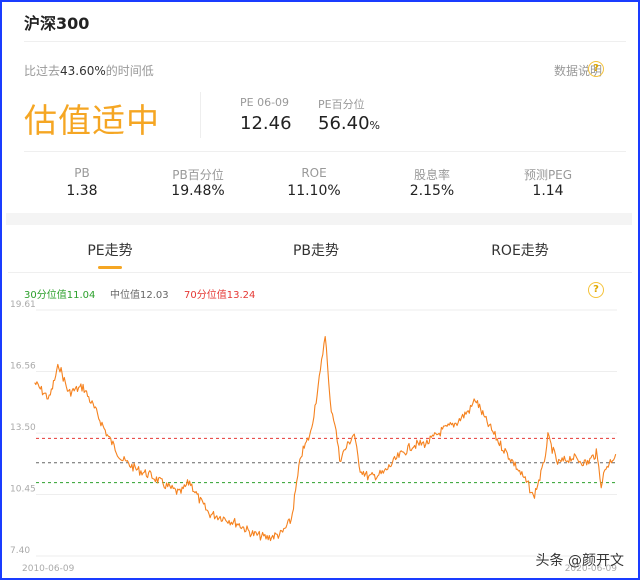  I want to click on tab-roe-trend: ROE走势, so click(520, 250).